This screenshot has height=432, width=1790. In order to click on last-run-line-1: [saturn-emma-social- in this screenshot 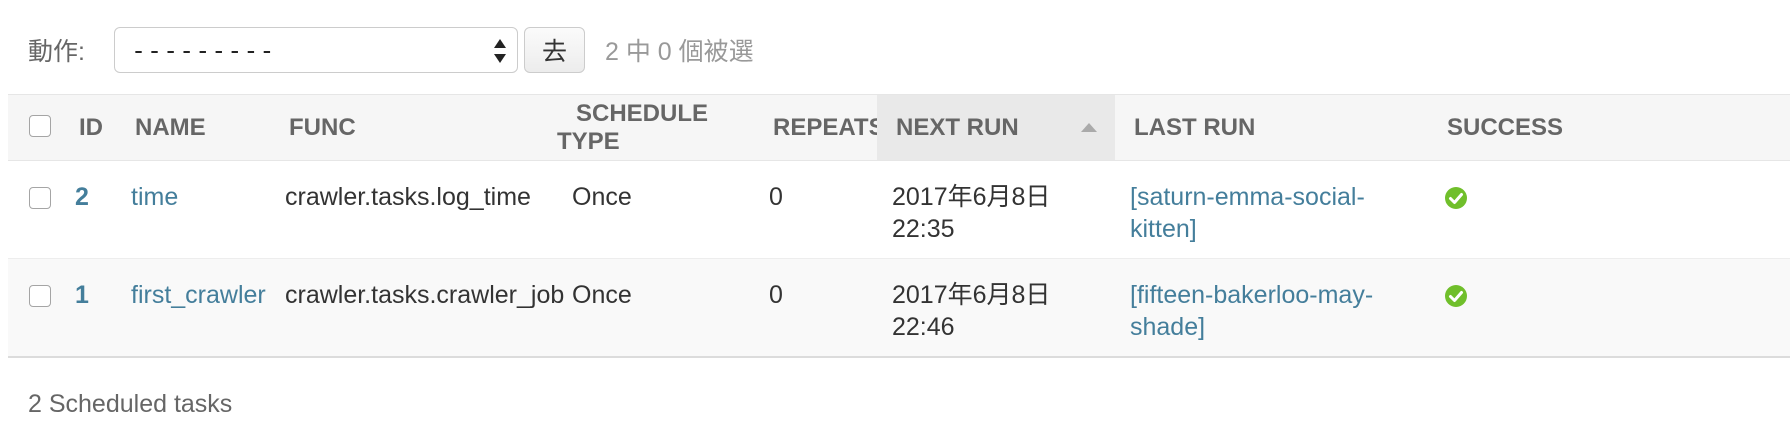, I will do `click(1247, 197)`.